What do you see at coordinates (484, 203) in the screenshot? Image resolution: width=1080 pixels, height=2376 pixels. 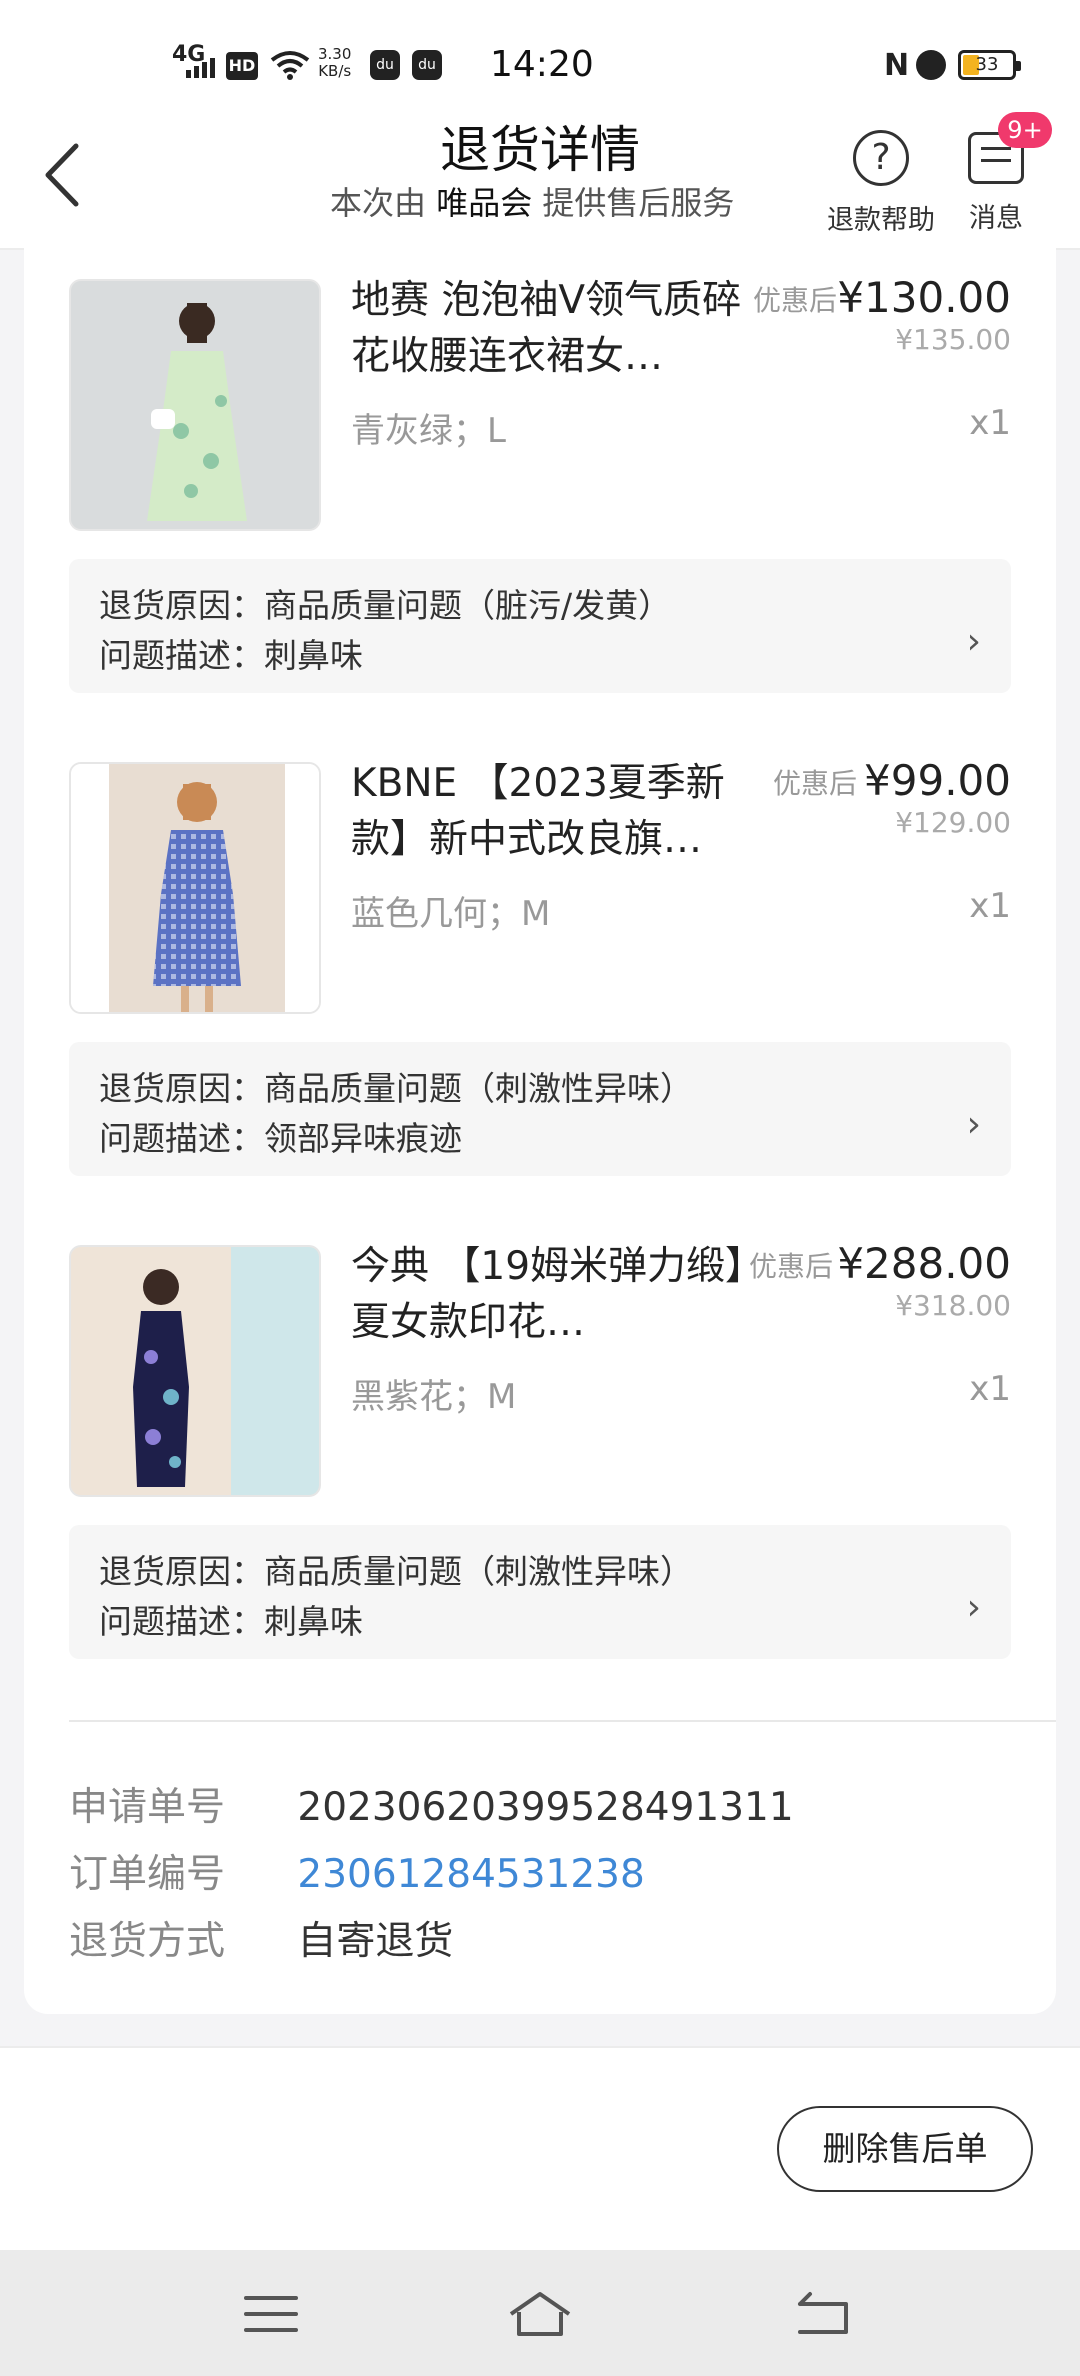 I see `subtitle-brand: 唯品会` at bounding box center [484, 203].